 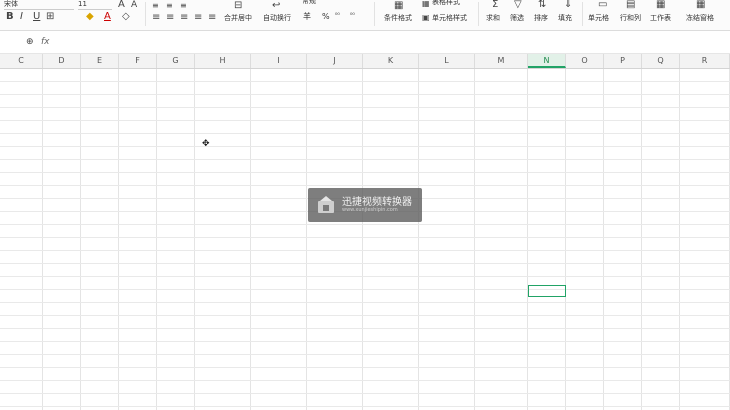 I want to click on number-format-select: 常规, so click(x=309, y=3).